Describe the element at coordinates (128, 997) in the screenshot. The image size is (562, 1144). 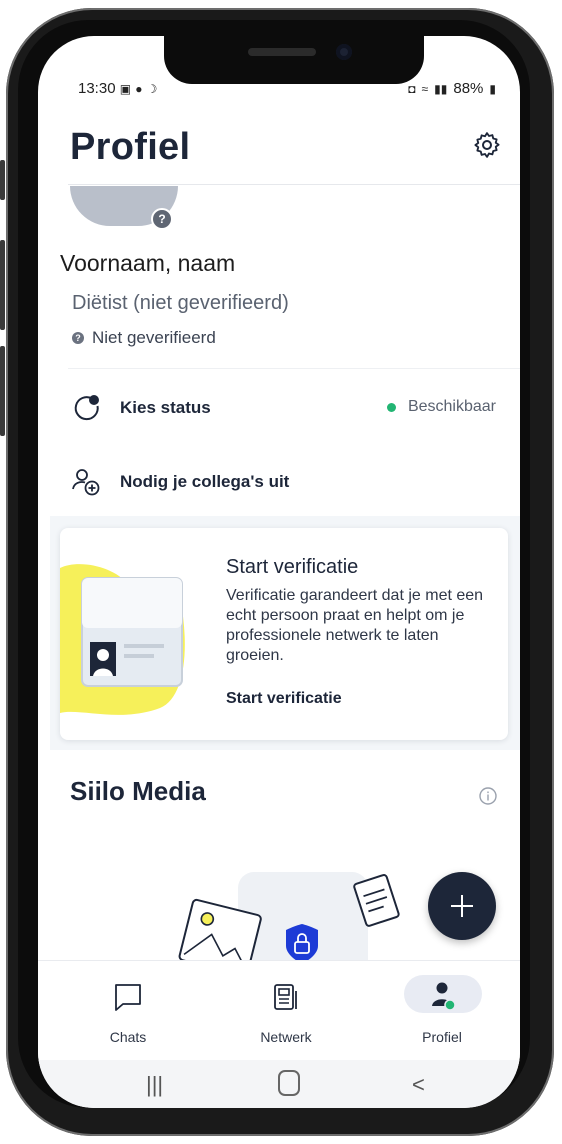
I see `chat-bubble-icon` at that location.